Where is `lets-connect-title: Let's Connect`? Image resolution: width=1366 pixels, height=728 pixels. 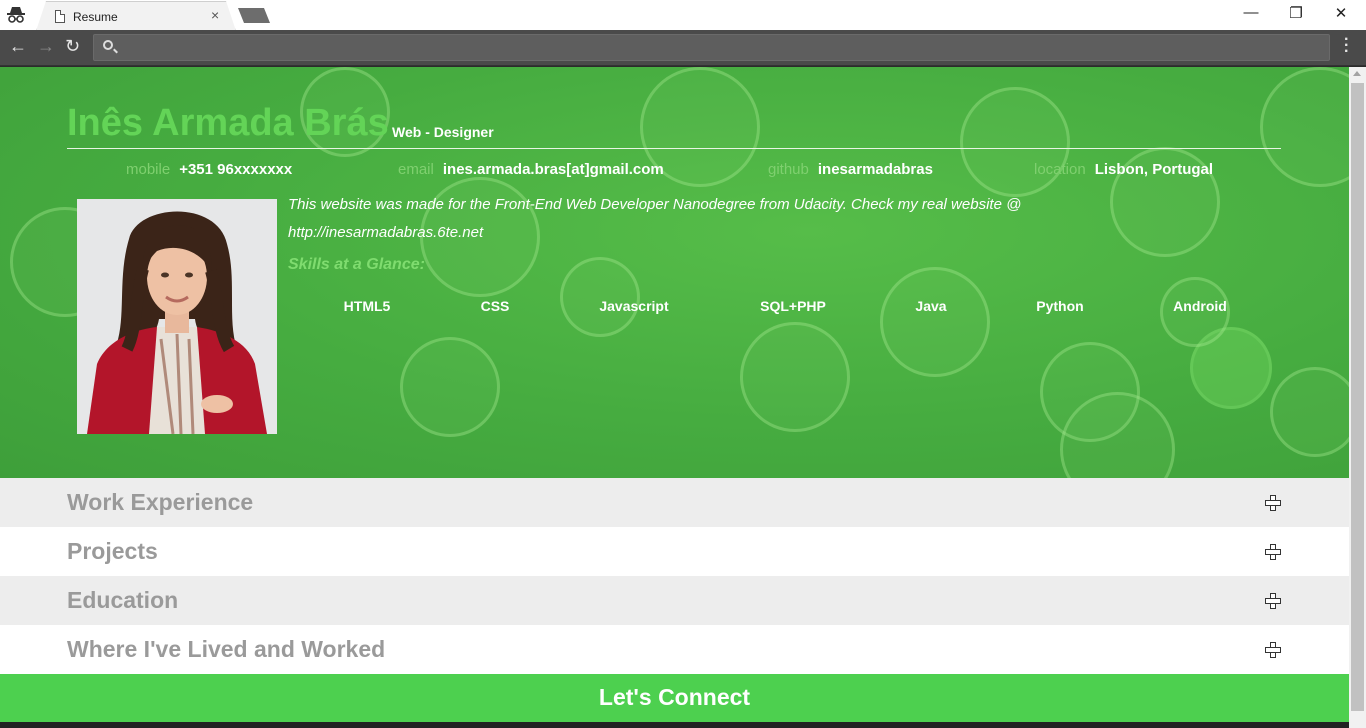 lets-connect-title: Let's Connect is located at coordinates (674, 697).